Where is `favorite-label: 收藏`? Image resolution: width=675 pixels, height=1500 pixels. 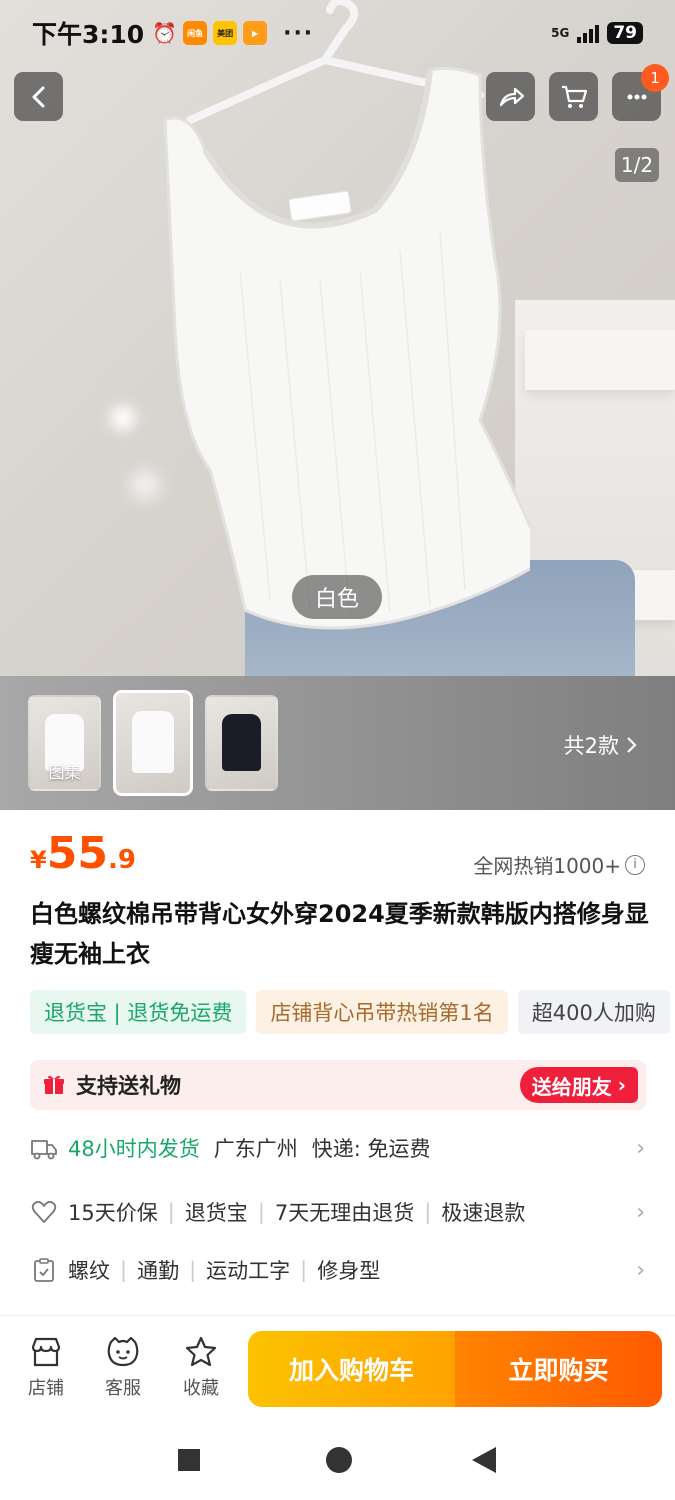
favorite-label: 收藏 is located at coordinates (201, 1388).